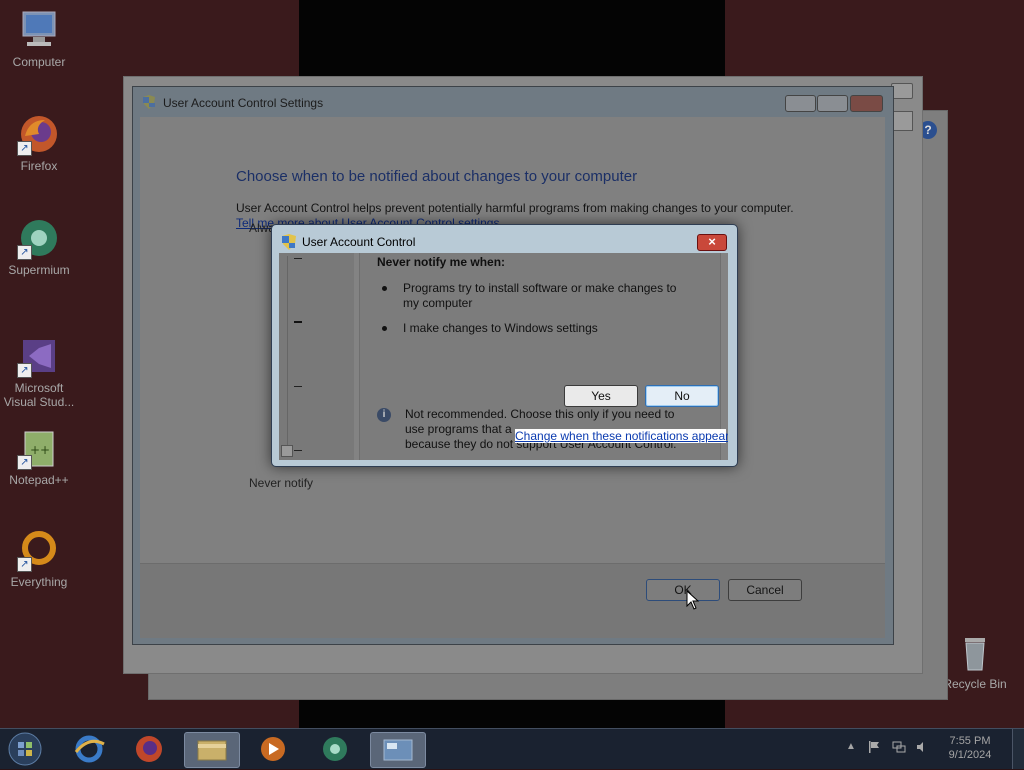  What do you see at coordinates (832, 103) in the screenshot?
I see `maximize-button` at bounding box center [832, 103].